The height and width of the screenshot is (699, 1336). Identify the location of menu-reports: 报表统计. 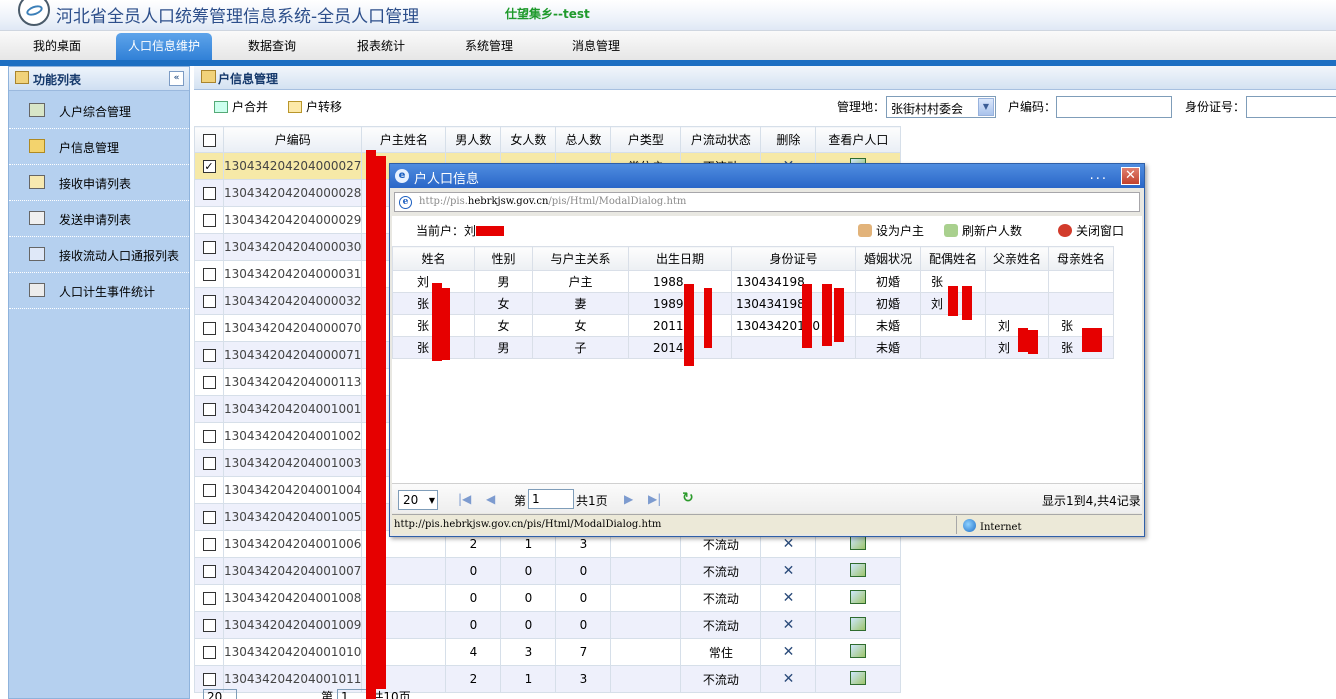
(381, 45).